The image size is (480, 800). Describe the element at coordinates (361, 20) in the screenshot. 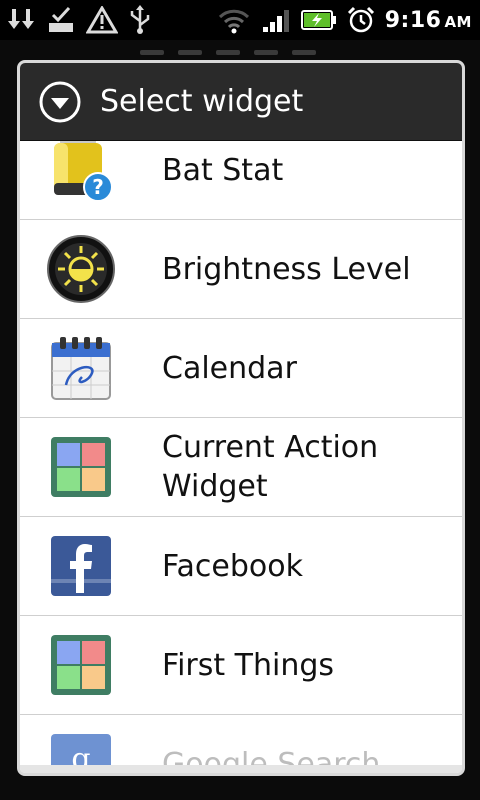

I see `alarm-icon` at that location.